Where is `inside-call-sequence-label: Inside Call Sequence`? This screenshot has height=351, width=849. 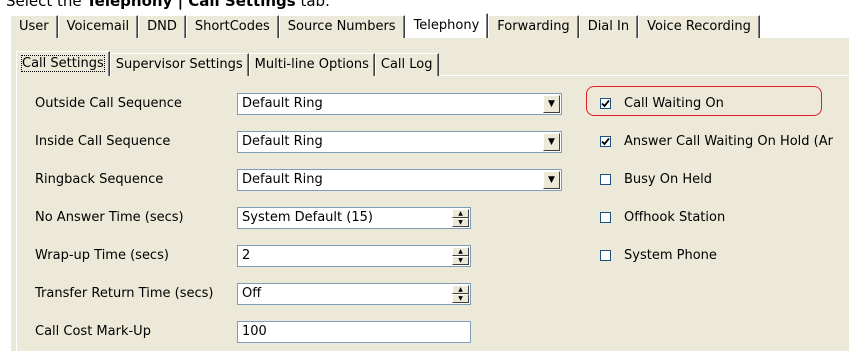 inside-call-sequence-label: Inside Call Sequence is located at coordinates (103, 141).